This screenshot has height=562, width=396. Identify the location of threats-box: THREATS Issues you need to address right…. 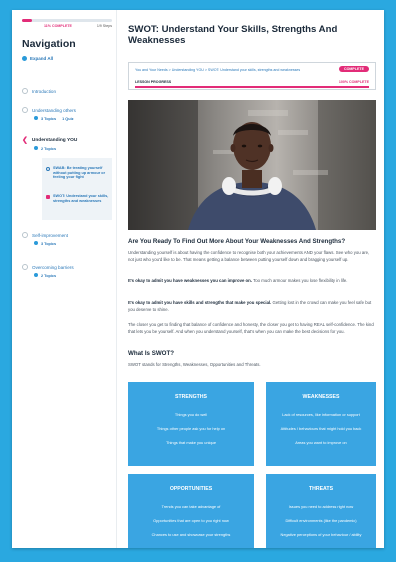
(321, 511).